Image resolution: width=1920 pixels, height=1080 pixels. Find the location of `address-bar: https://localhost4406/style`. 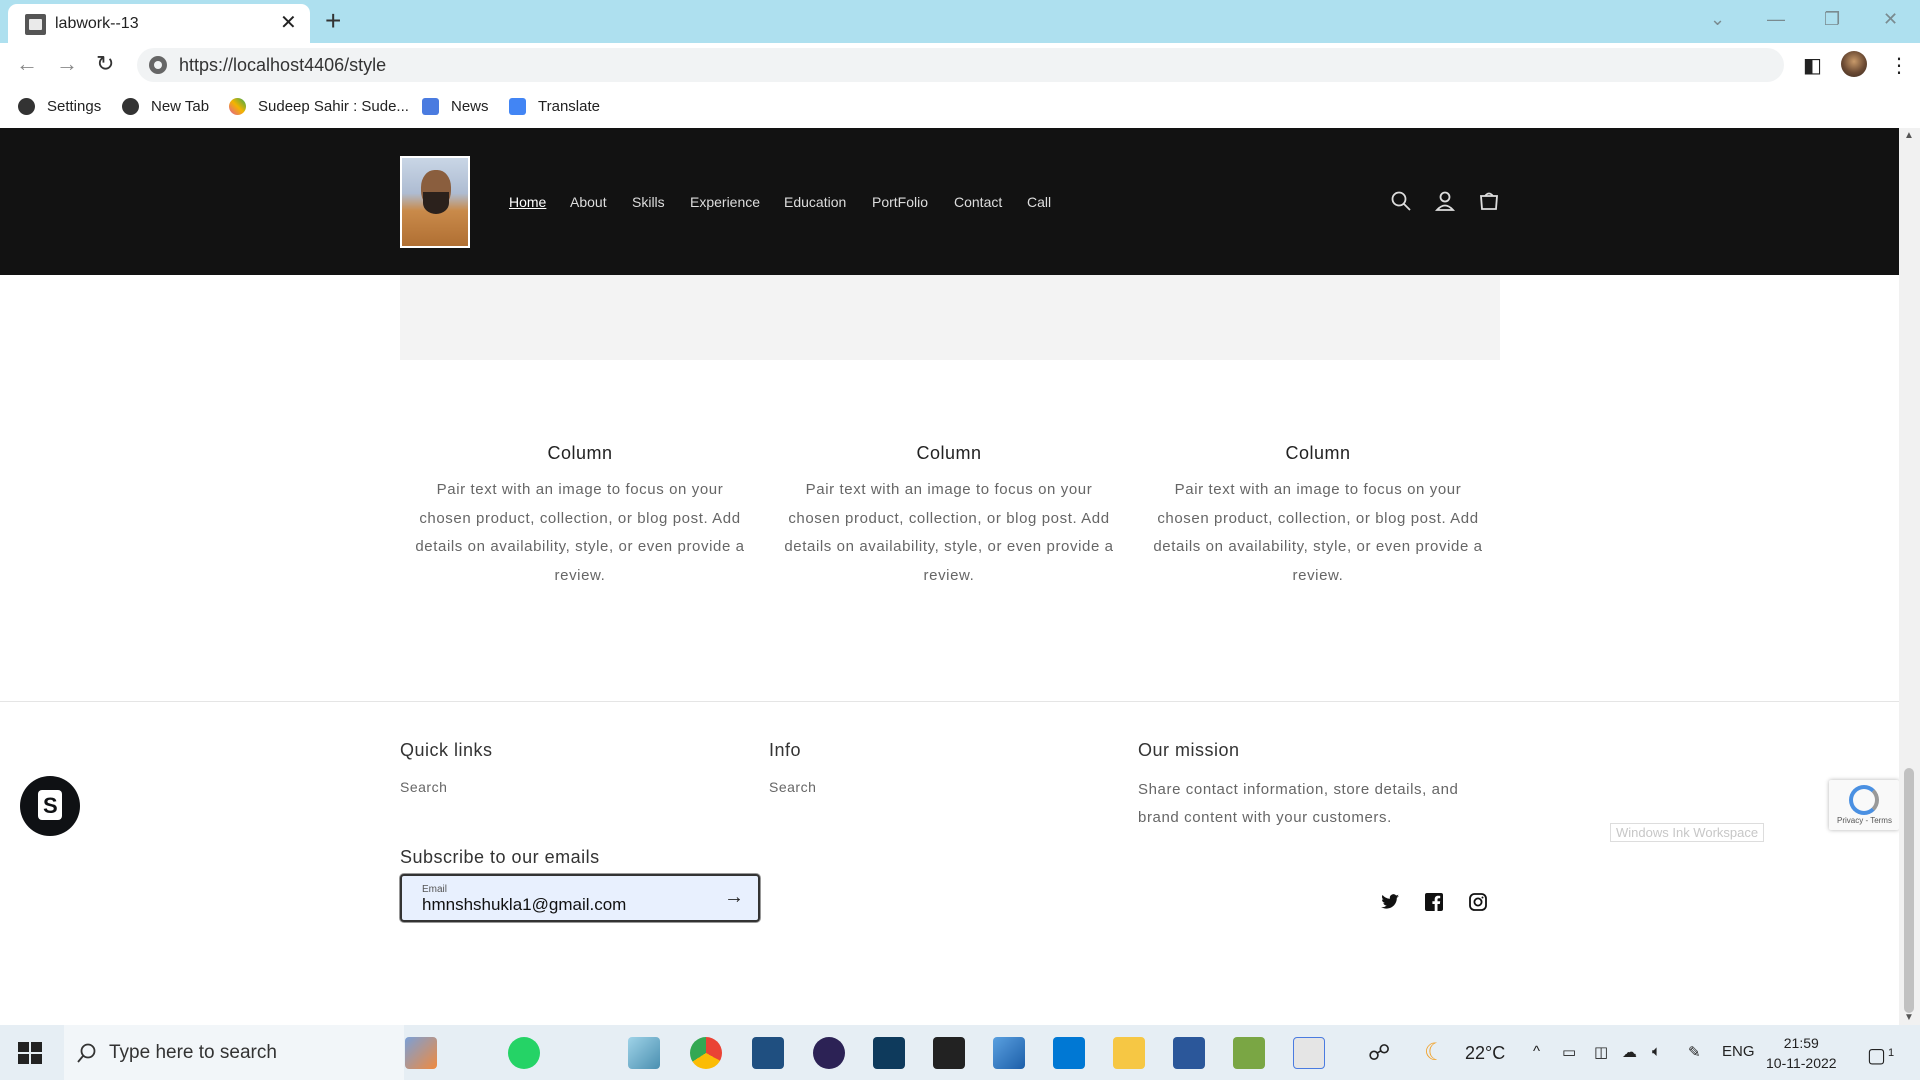

address-bar: https://localhost4406/style is located at coordinates (960, 65).